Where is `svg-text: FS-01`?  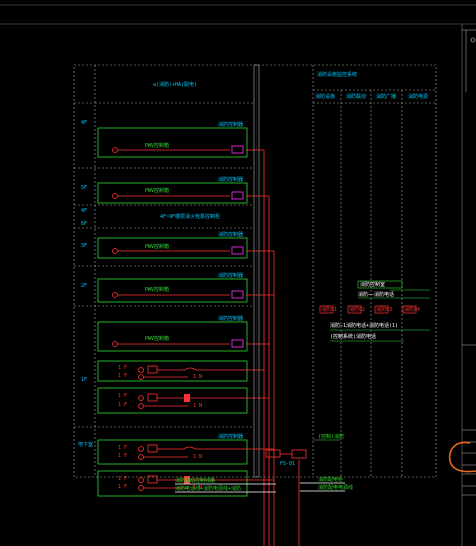
svg-text: FS-01 is located at coordinates (287, 464).